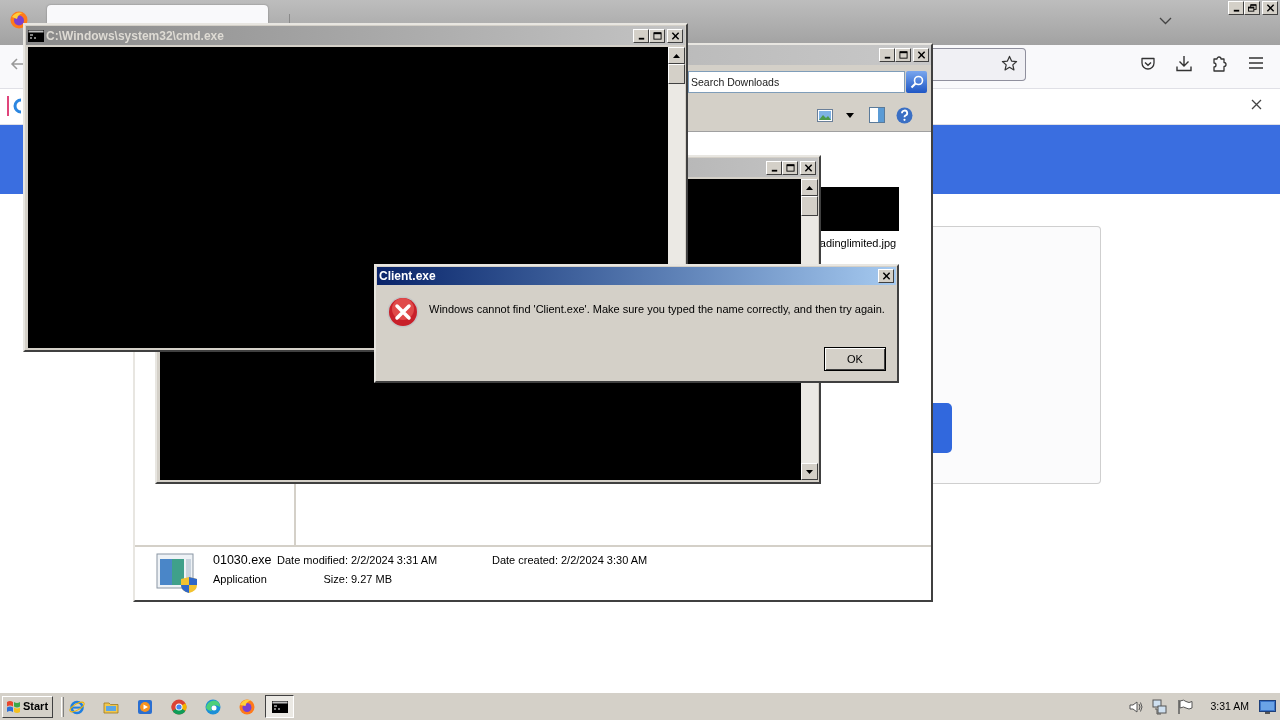 The width and height of the screenshot is (1280, 720). Describe the element at coordinates (312, 561) in the screenshot. I see `property-label: Date modified:` at that location.